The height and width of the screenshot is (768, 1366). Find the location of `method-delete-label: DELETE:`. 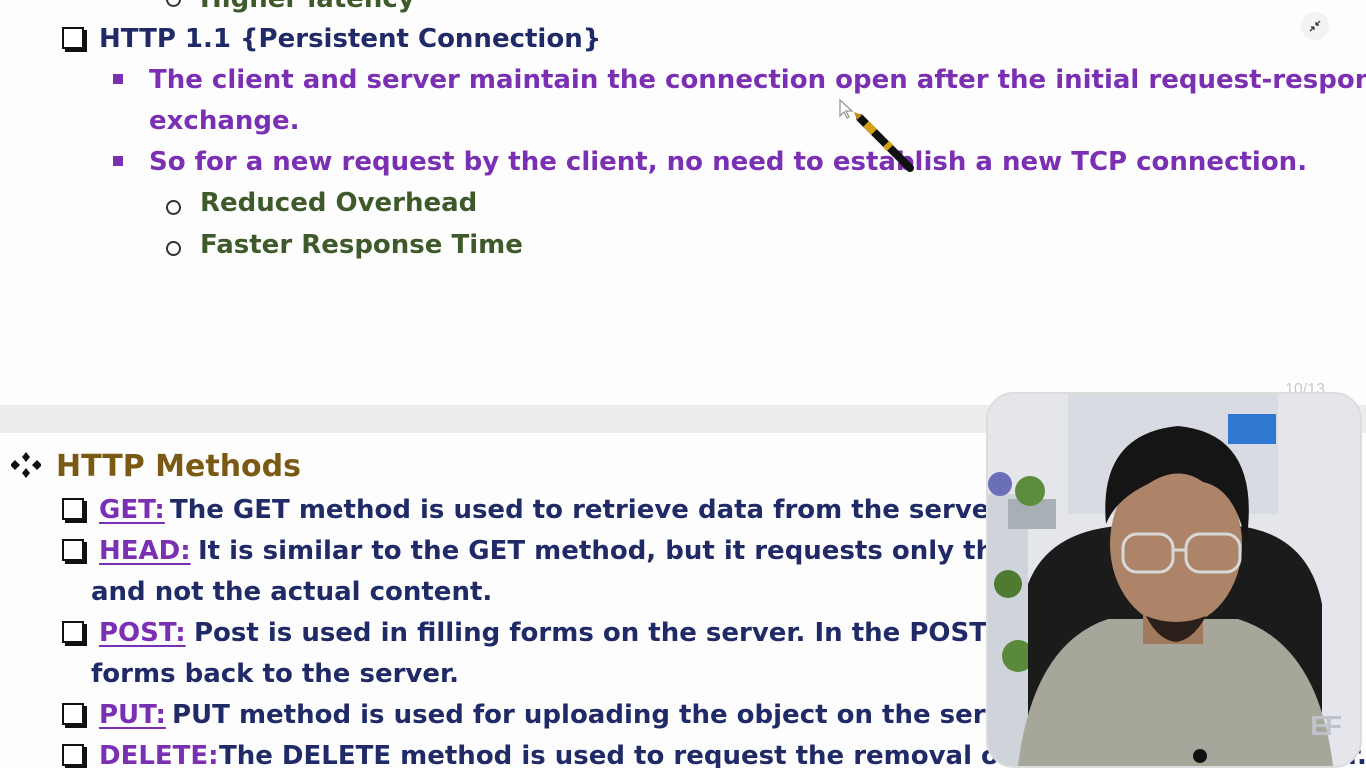

method-delete-label: DELETE: is located at coordinates (159, 754).